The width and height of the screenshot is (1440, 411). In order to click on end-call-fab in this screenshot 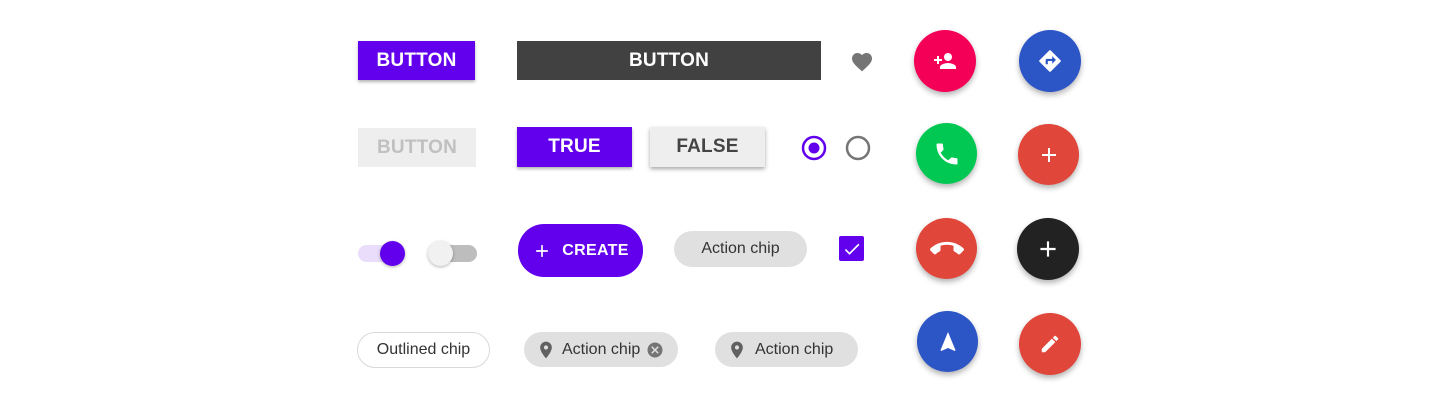, I will do `click(946, 248)`.